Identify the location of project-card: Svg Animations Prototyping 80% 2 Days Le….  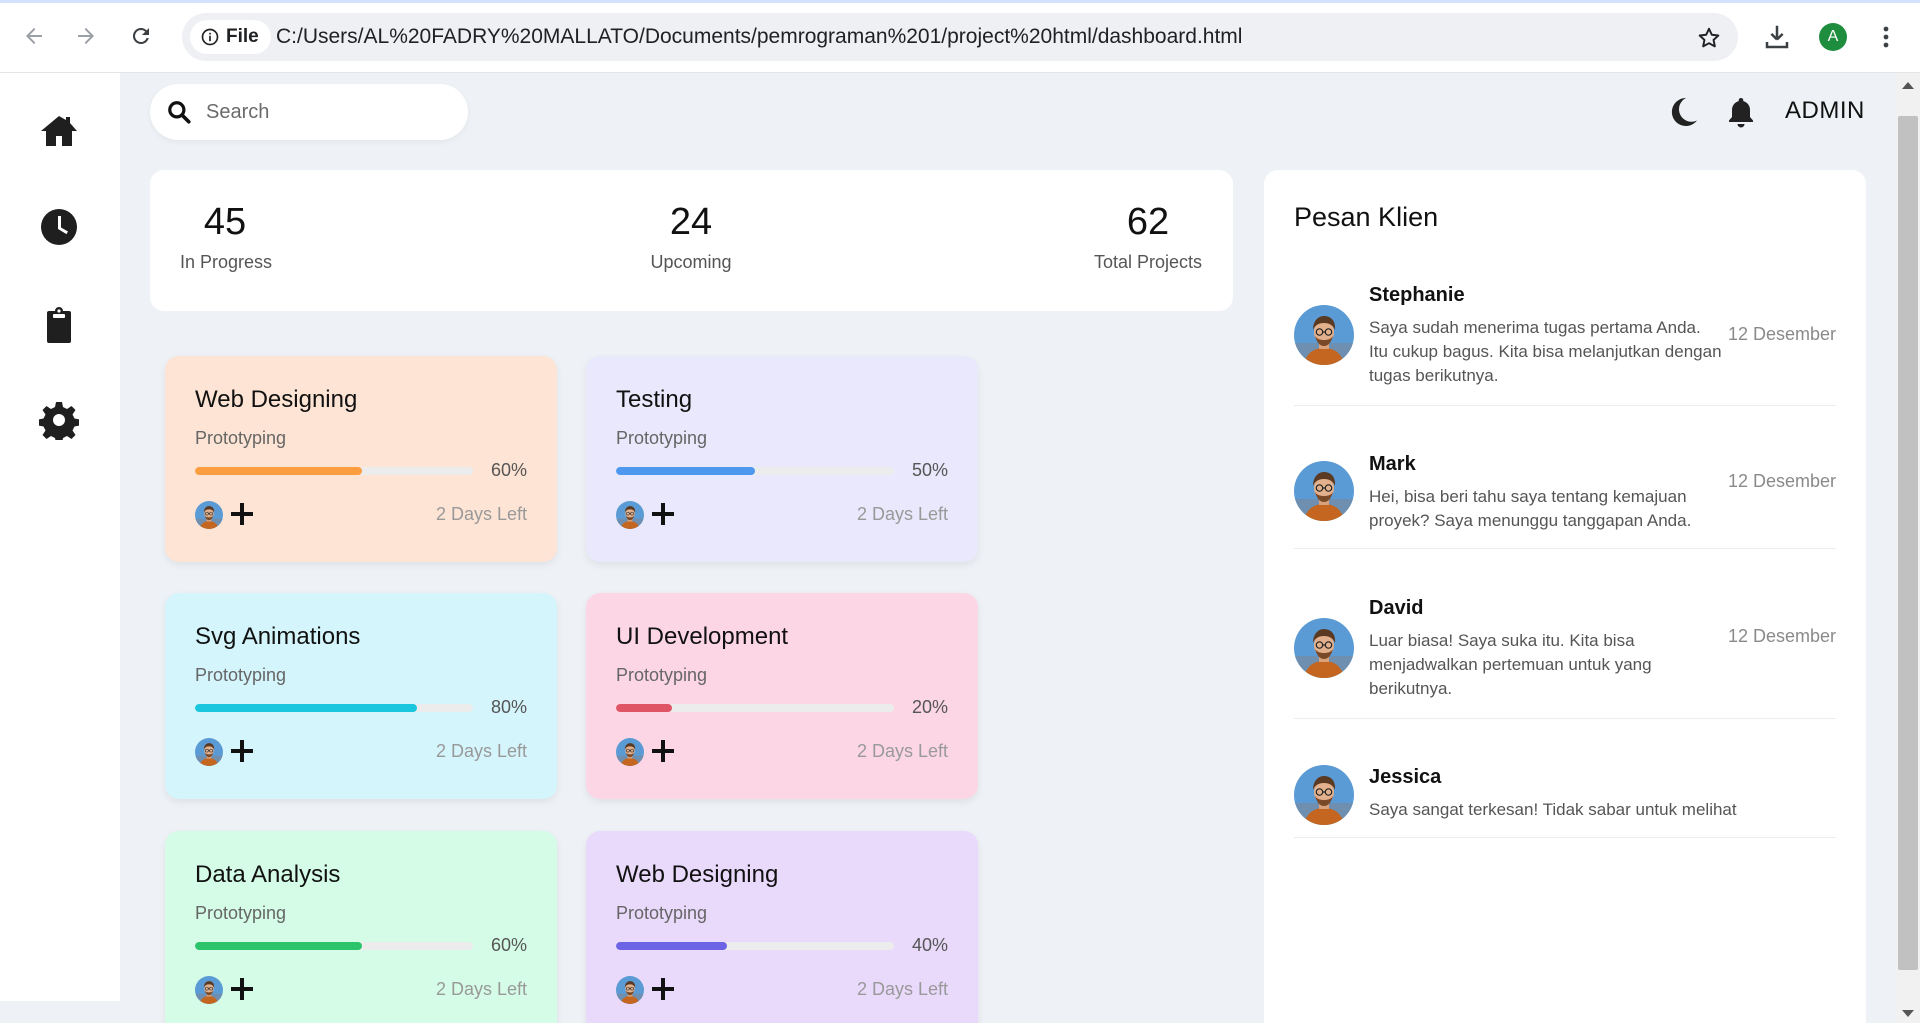
(361, 696).